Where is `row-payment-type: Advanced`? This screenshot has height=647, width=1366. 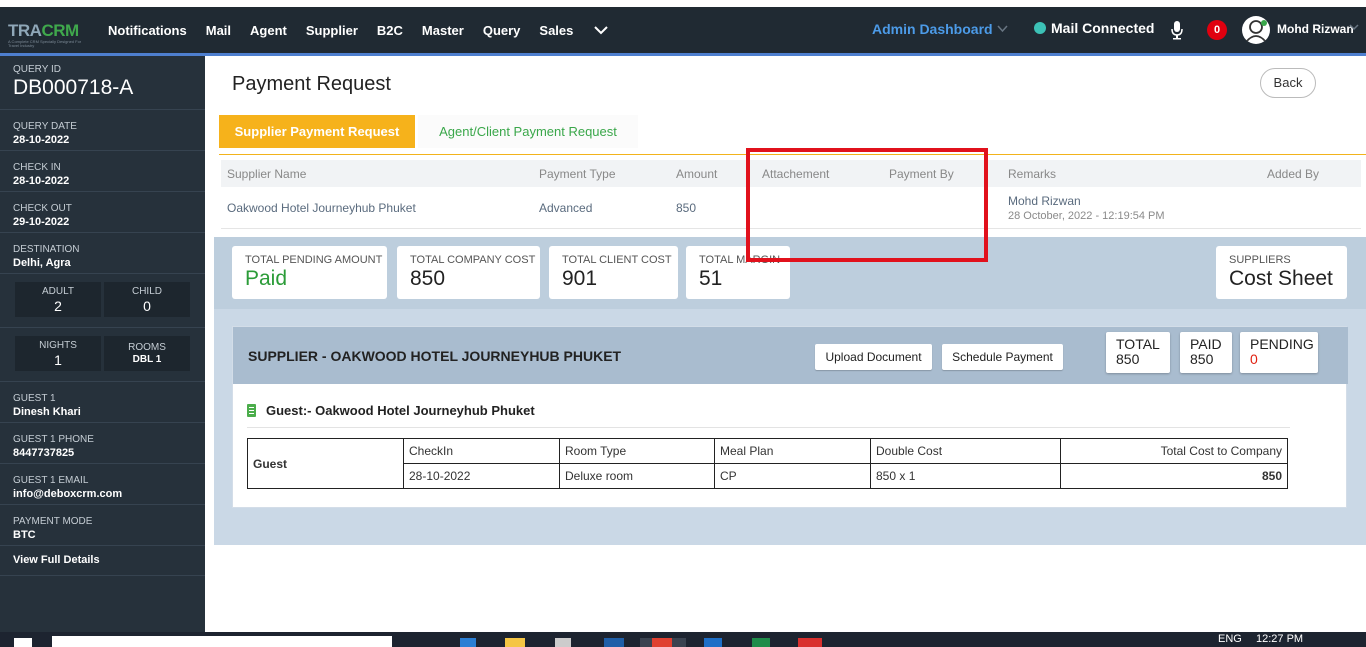
row-payment-type: Advanced is located at coordinates (566, 208).